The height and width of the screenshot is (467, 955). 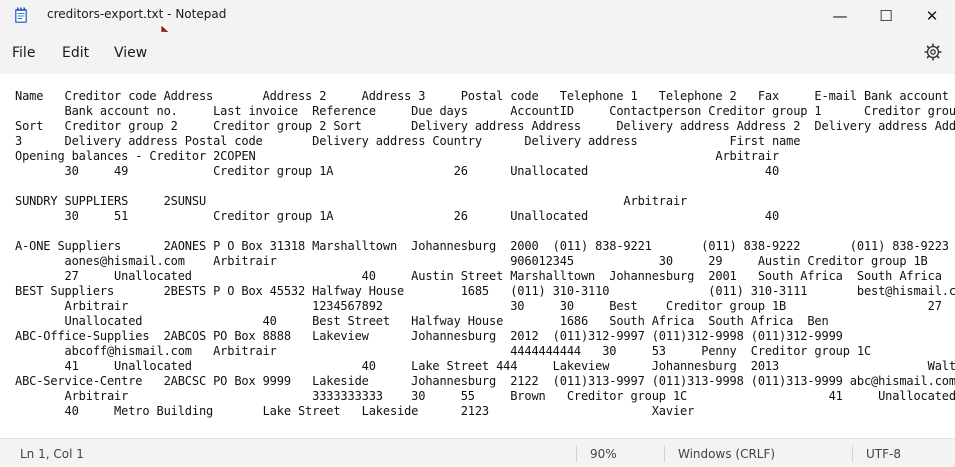 What do you see at coordinates (933, 52) in the screenshot?
I see `gear-icon` at bounding box center [933, 52].